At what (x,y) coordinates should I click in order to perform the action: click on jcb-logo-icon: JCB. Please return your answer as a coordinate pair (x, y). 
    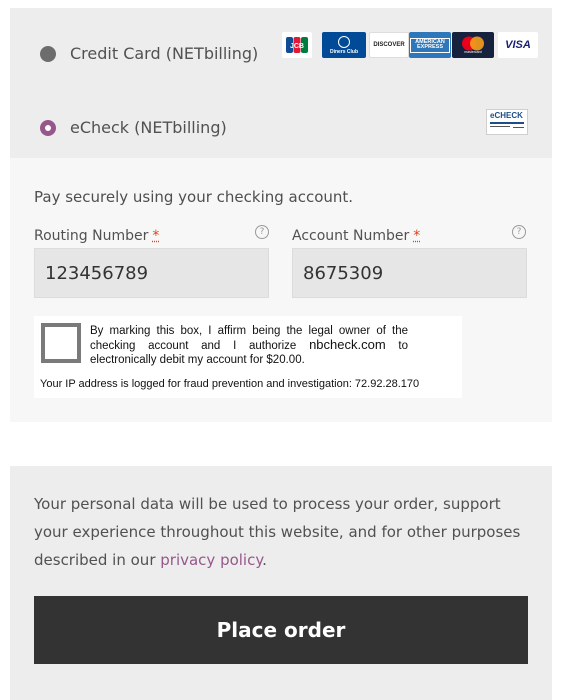
    Looking at the image, I should click on (297, 45).